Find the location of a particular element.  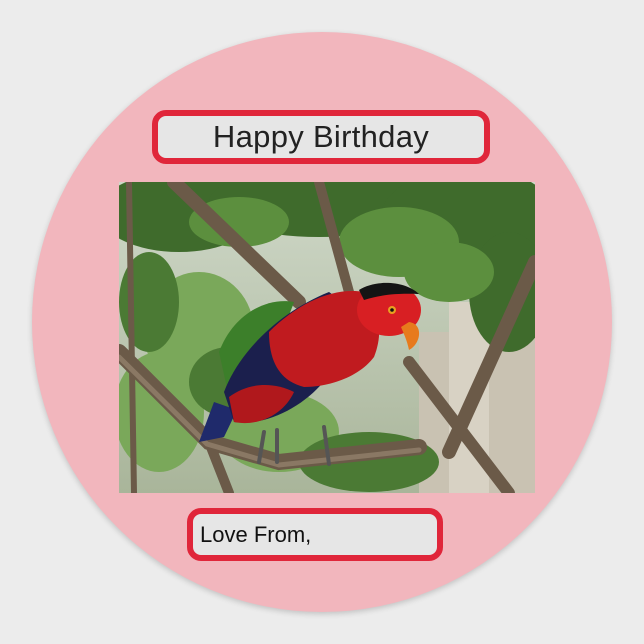

love-from-text: Love From, is located at coordinates (256, 534).